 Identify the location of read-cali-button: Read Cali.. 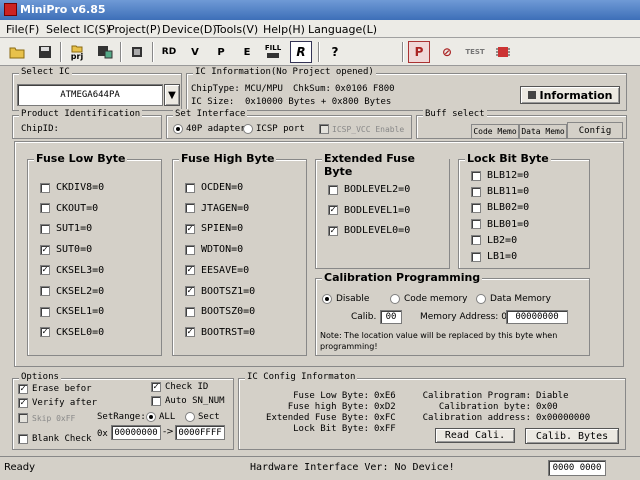
(475, 435).